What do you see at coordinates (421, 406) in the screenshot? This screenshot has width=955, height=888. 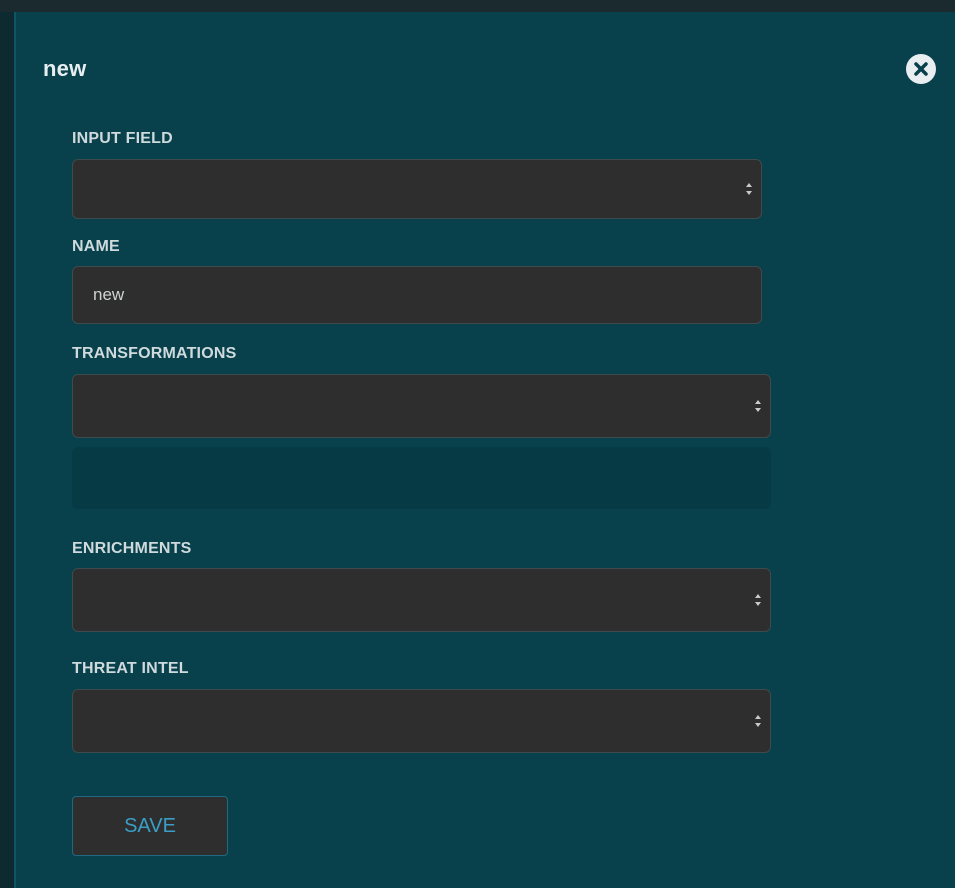 I see `transformations-select` at bounding box center [421, 406].